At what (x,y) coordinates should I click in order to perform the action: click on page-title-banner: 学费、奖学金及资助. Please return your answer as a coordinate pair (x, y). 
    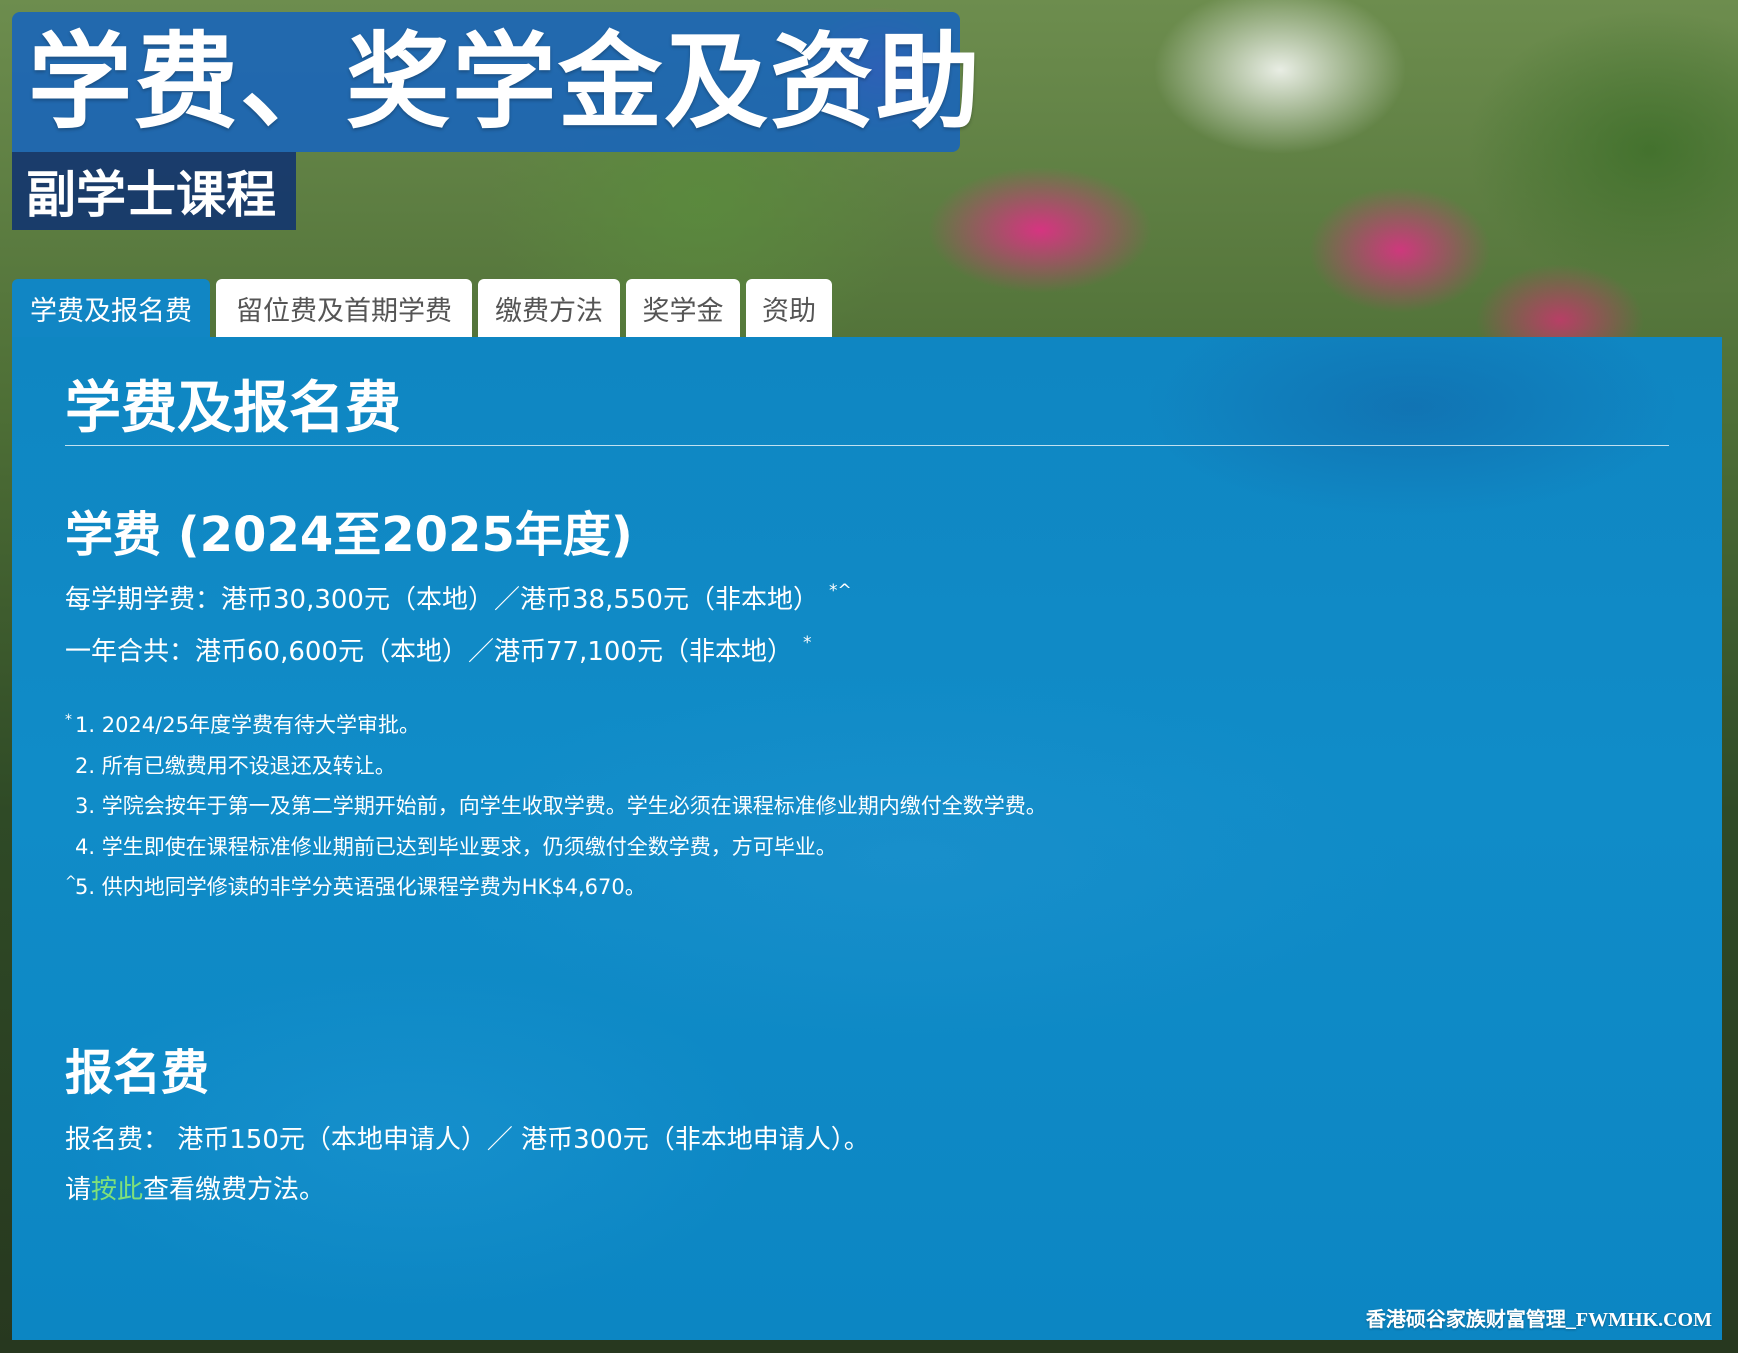
    Looking at the image, I should click on (496, 82).